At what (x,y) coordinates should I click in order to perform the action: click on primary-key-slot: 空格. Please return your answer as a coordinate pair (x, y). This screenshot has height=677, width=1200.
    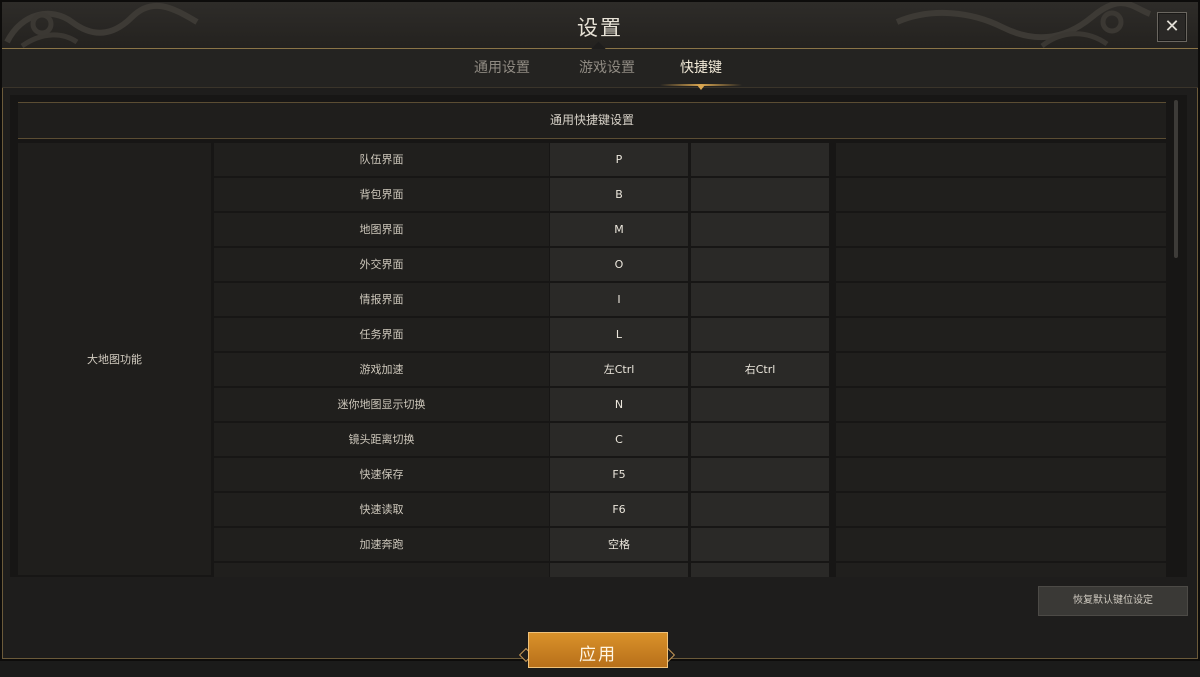
    Looking at the image, I should click on (619, 544).